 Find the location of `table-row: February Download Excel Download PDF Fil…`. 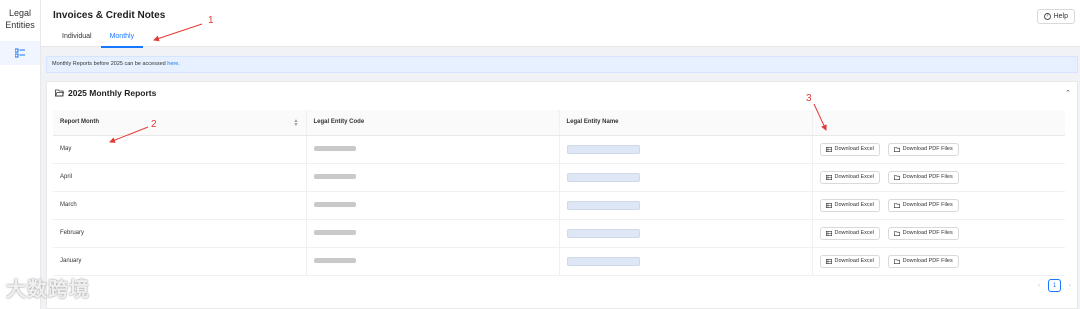

table-row: February Download Excel Download PDF Fil… is located at coordinates (559, 233).